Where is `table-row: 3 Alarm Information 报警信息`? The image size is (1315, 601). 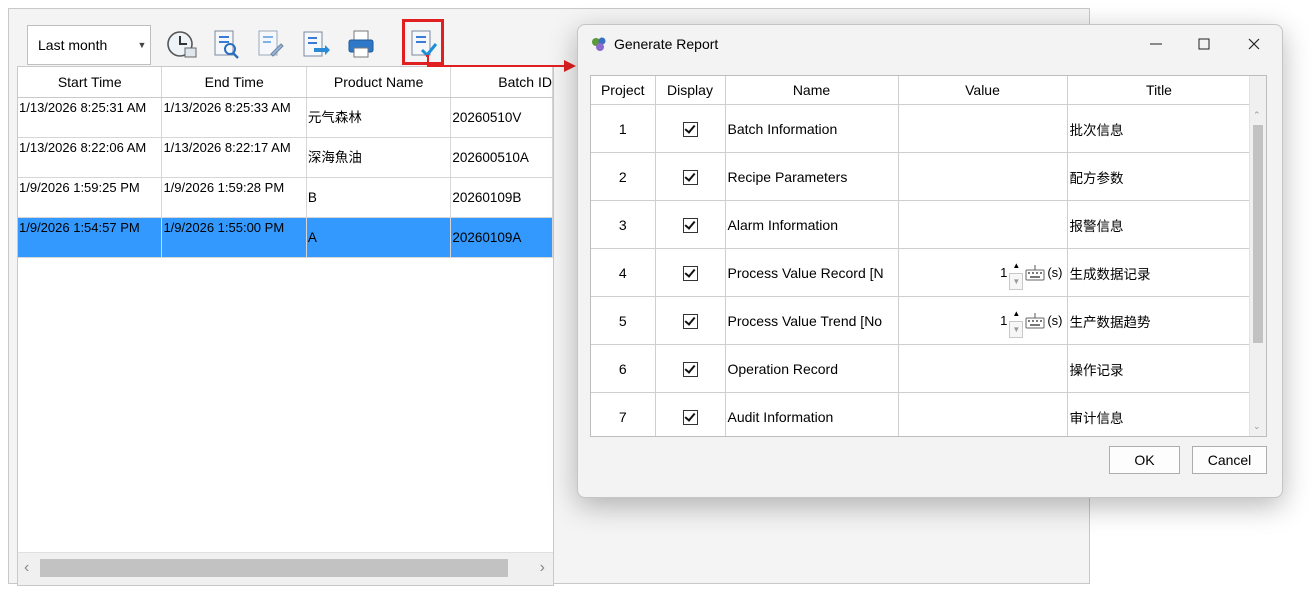
table-row: 3 Alarm Information 报警信息 is located at coordinates (921, 224).